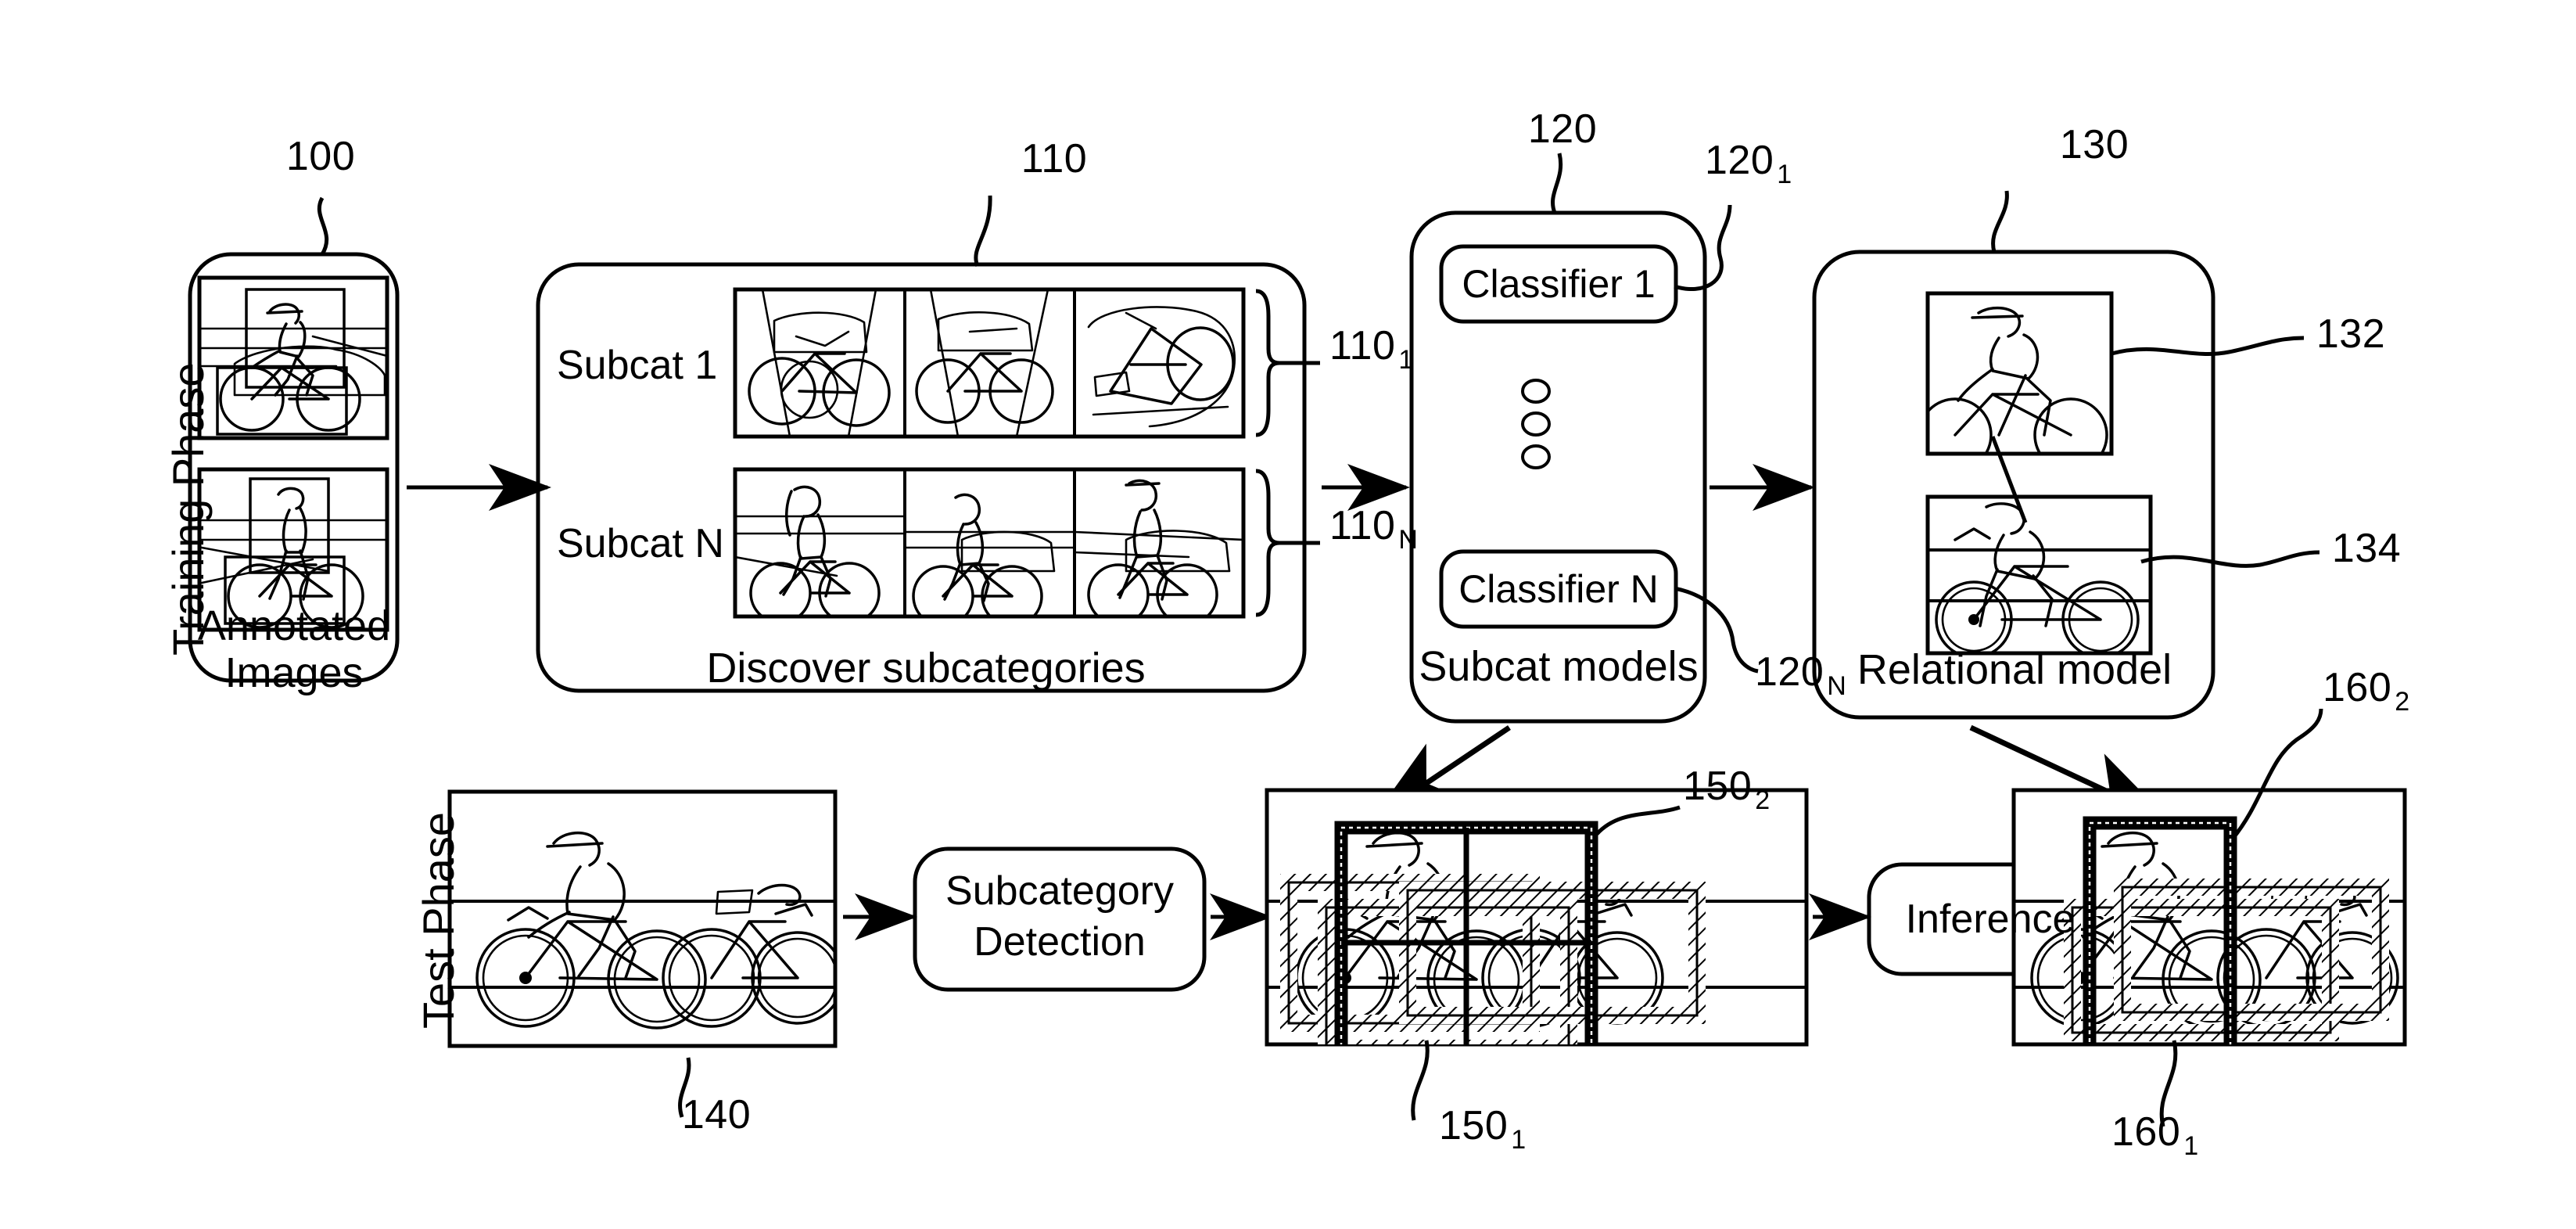 Image resolution: width=2576 pixels, height=1229 pixels. I want to click on annotated-images-caption-line1: Annotated, so click(294, 625).